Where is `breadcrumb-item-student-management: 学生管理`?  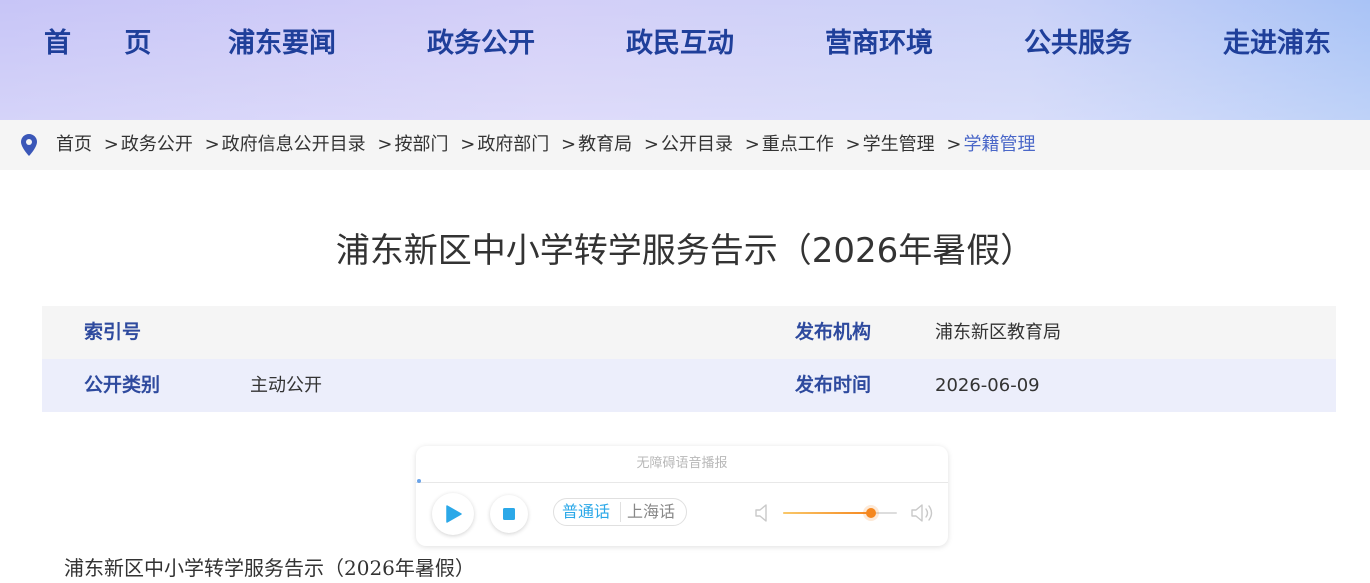 breadcrumb-item-student-management: 学生管理 is located at coordinates (899, 144).